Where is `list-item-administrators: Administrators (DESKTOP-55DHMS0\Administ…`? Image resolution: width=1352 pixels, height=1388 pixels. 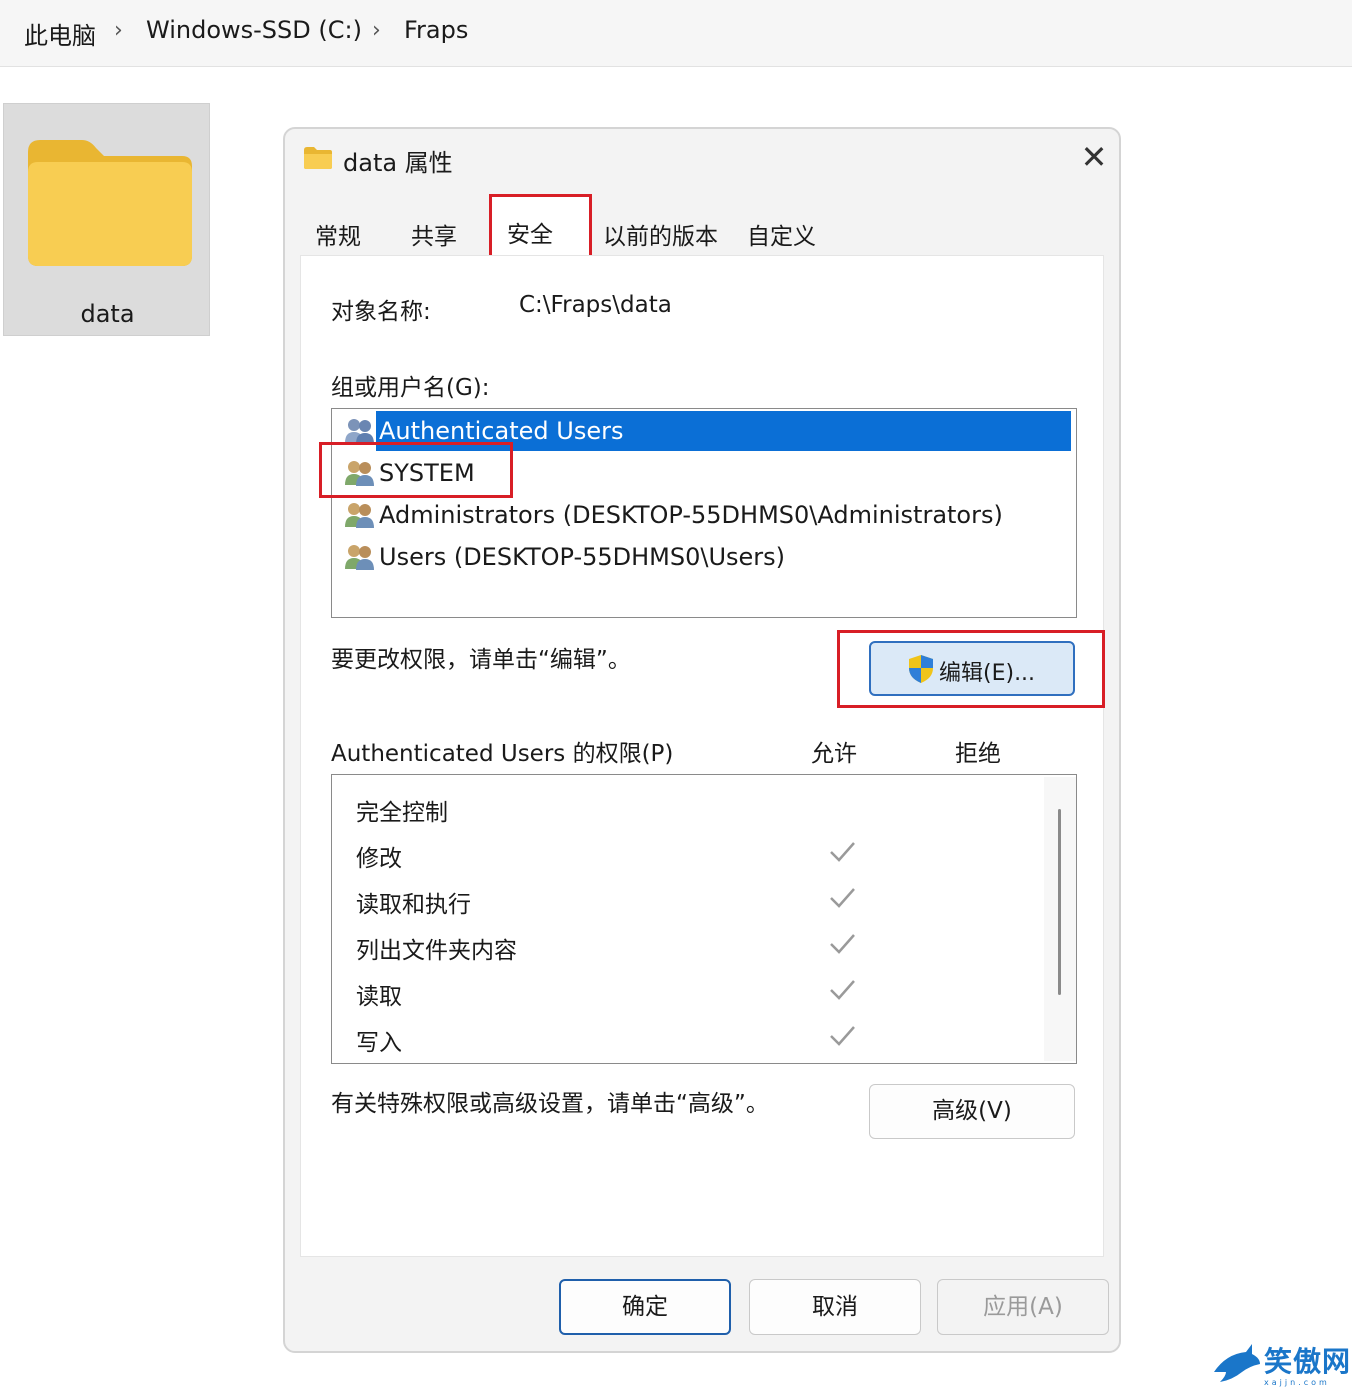 list-item-administrators: Administrators (DESKTOP-55DHMS0\Administ… is located at coordinates (706, 515).